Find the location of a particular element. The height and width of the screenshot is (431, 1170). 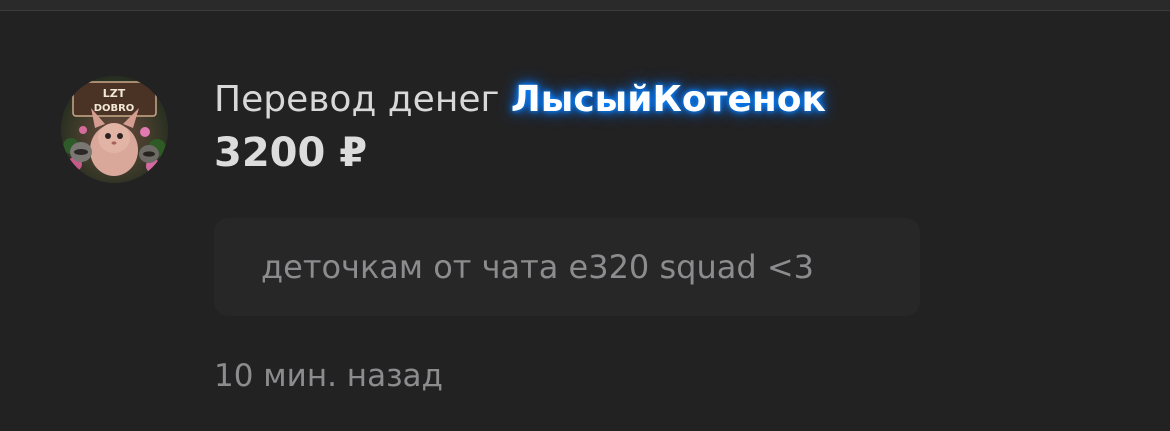

transfer-comment: деточкам от чата e320 squad <3 is located at coordinates (537, 267).